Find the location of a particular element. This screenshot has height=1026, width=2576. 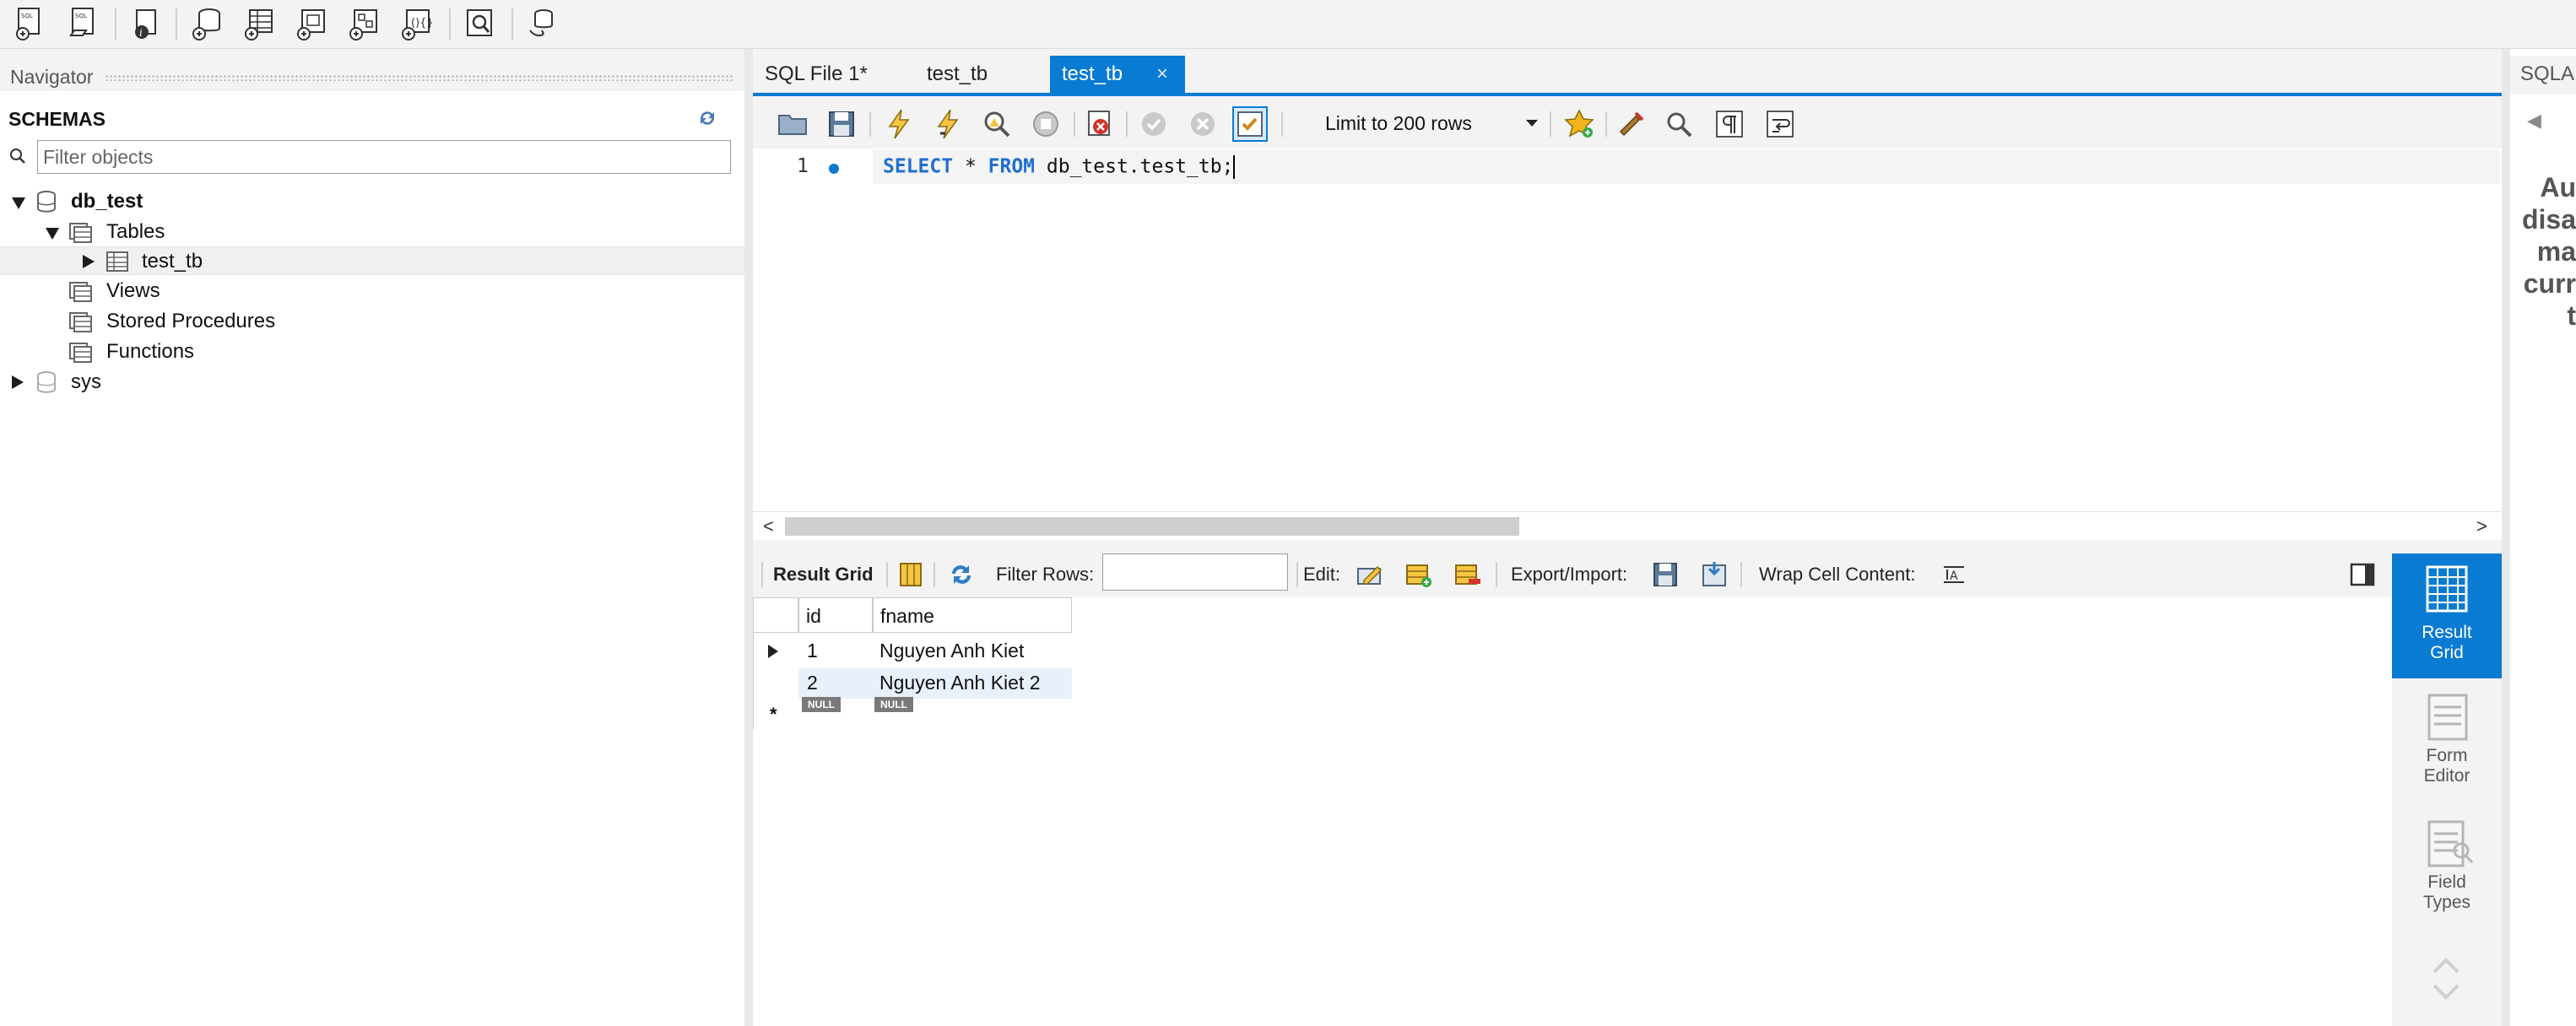

create-function-icon: (){} is located at coordinates (417, 23).